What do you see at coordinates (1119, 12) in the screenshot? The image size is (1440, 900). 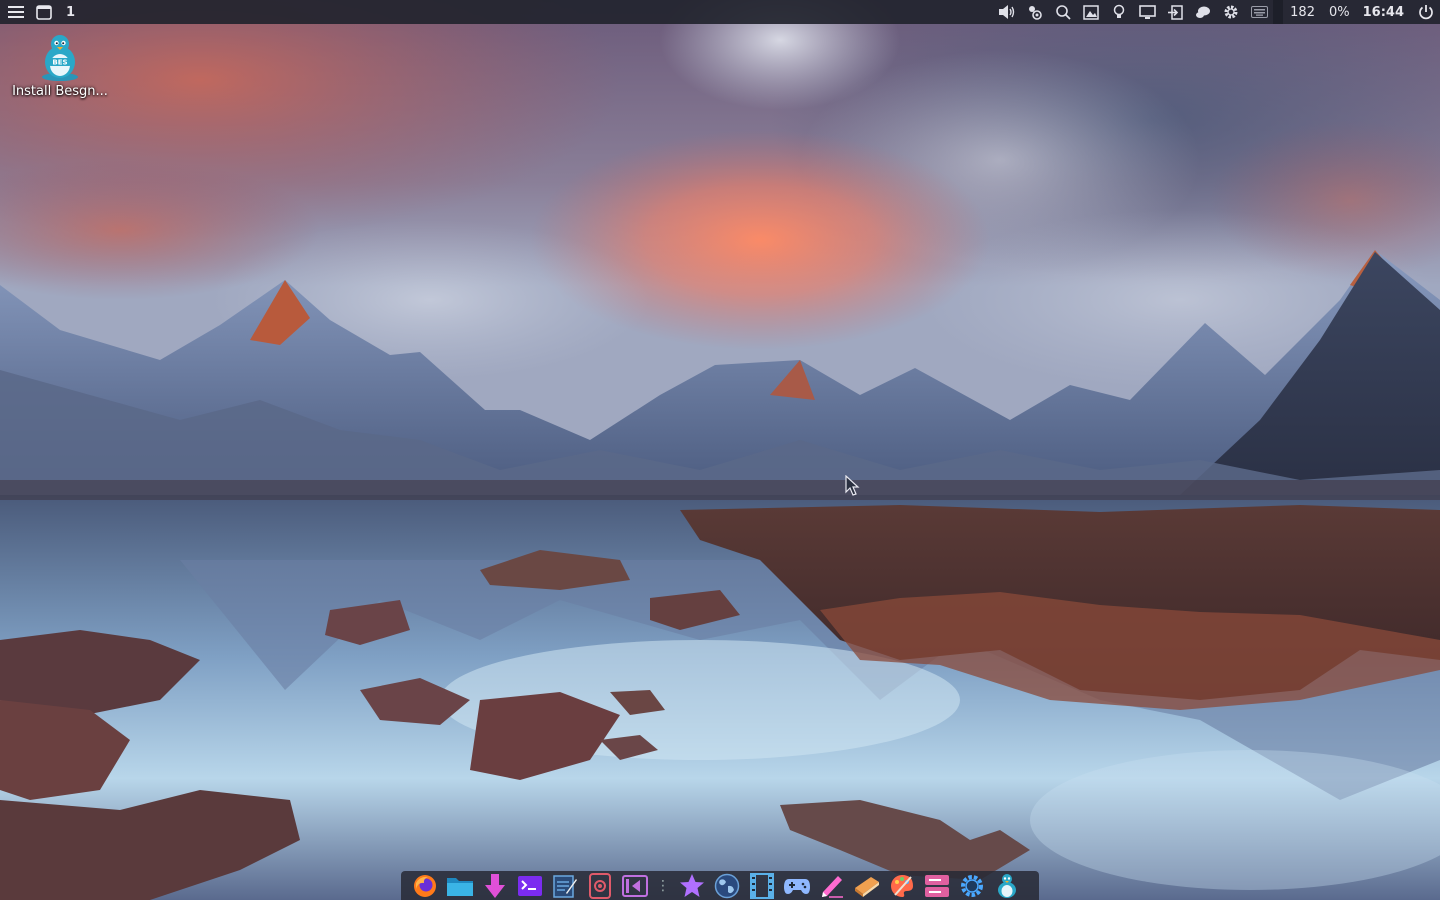 I see `lightbulb-icon` at bounding box center [1119, 12].